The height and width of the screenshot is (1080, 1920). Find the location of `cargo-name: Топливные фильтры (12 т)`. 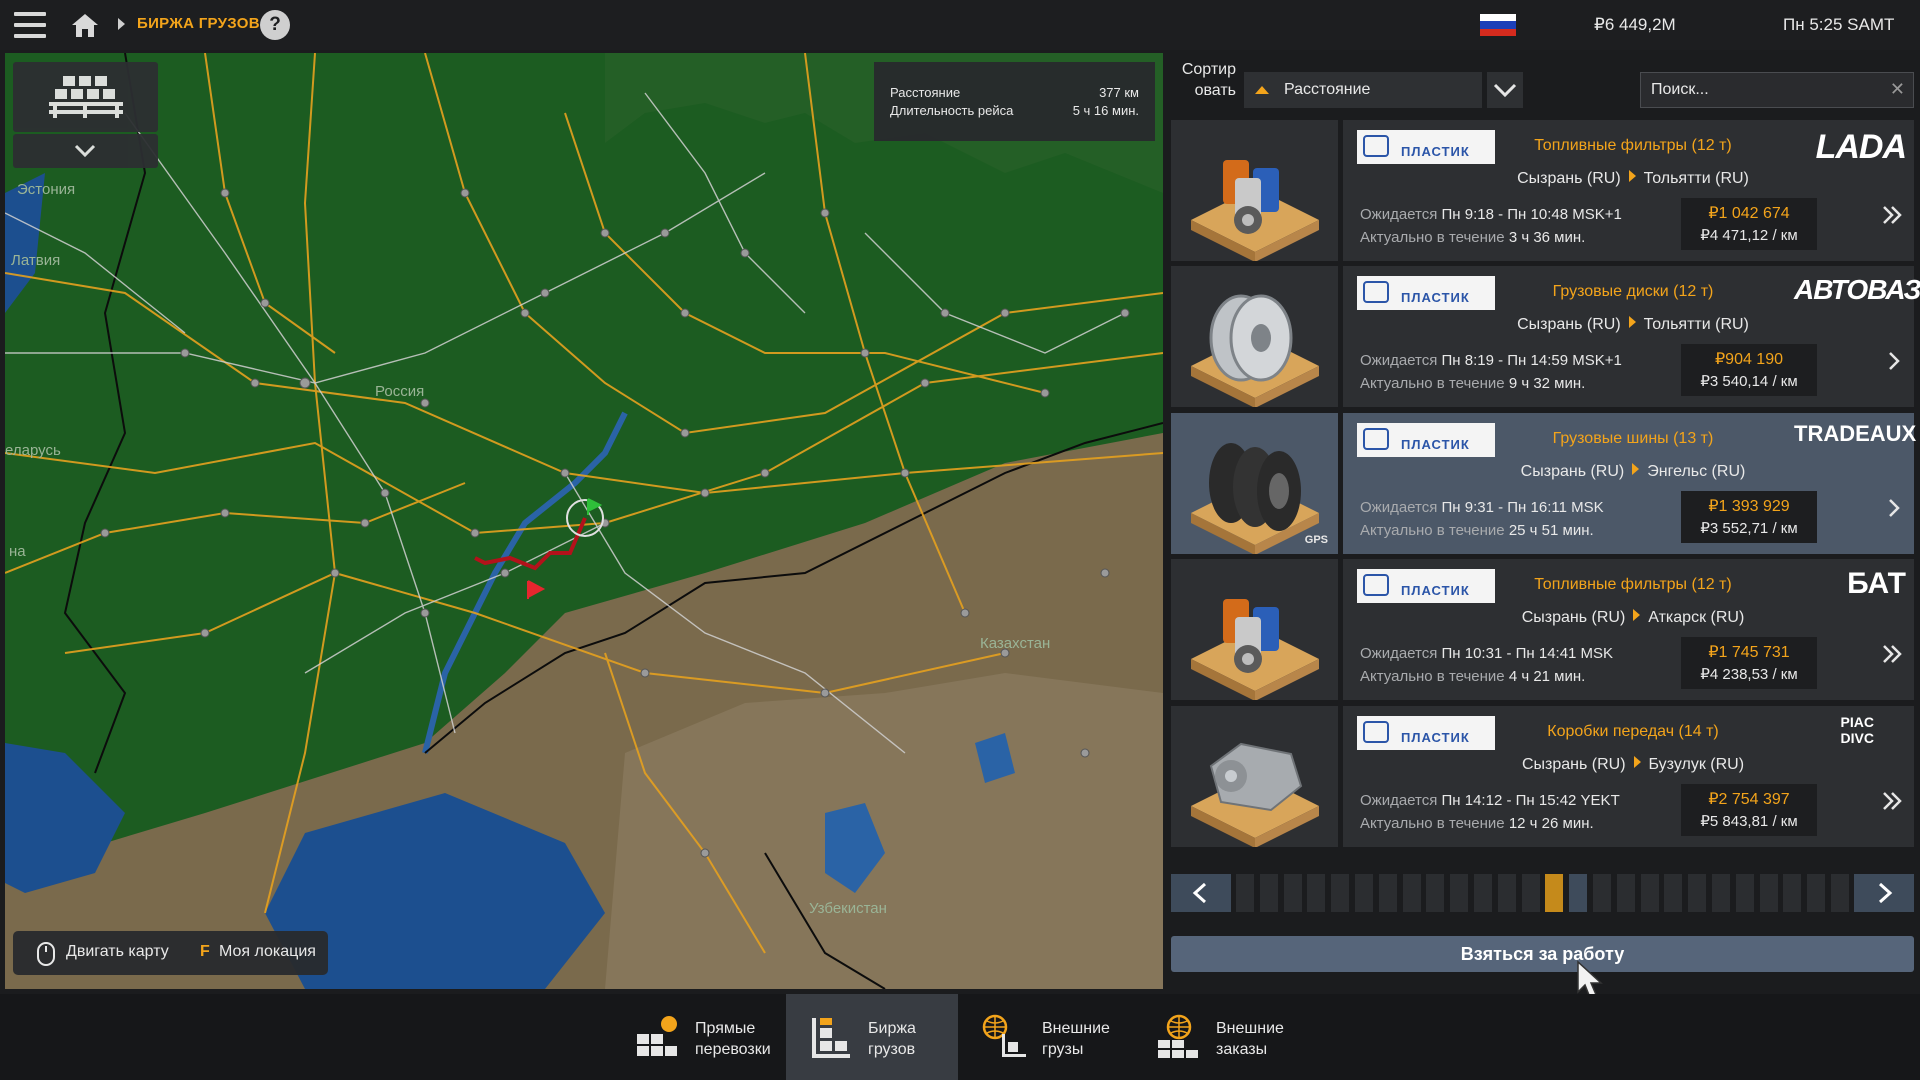

cargo-name: Топливные фильтры (12 т) is located at coordinates (1633, 145).